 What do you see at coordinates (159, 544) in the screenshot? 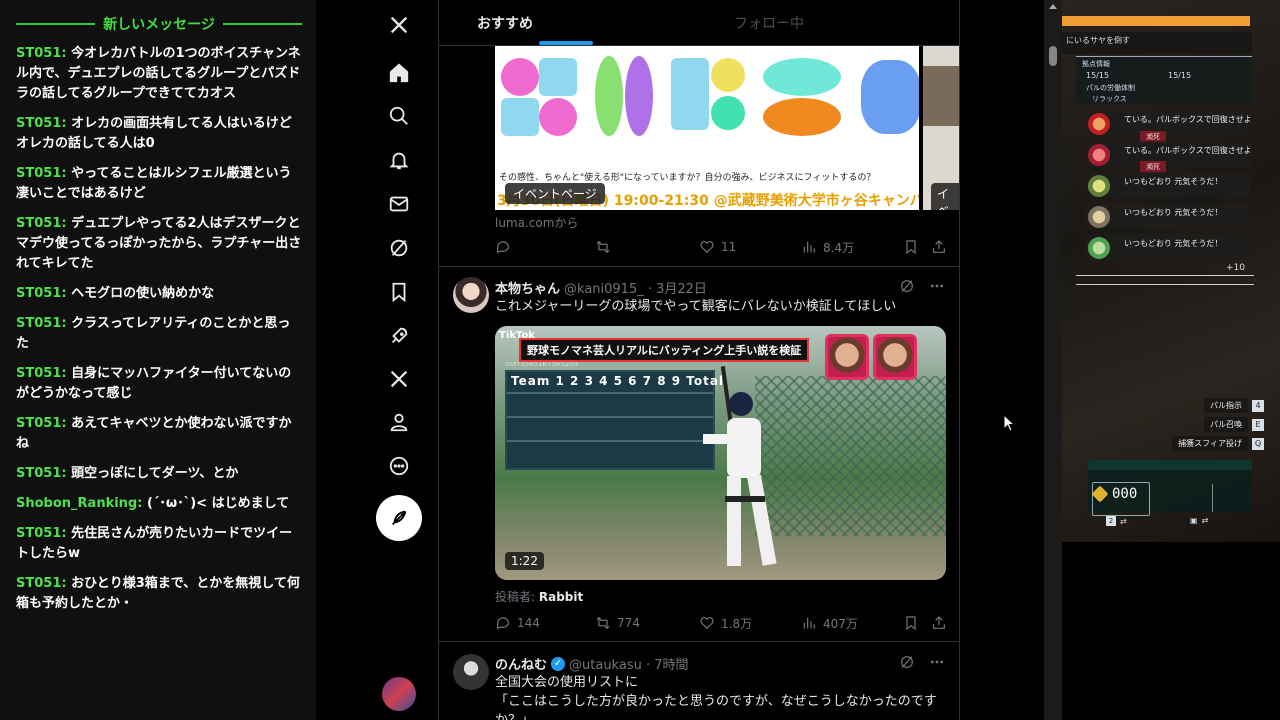
I see `chat-message: ST051: 先住民さんが売りたいカードでツイートしたらw` at bounding box center [159, 544].